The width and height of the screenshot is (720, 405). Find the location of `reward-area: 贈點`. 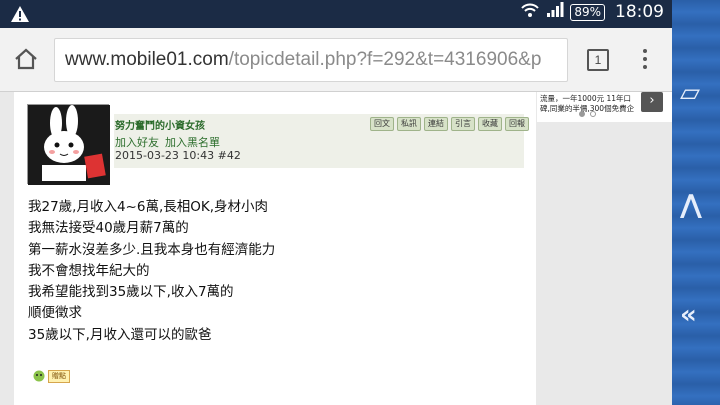

reward-area: 贈點 is located at coordinates (51, 376).